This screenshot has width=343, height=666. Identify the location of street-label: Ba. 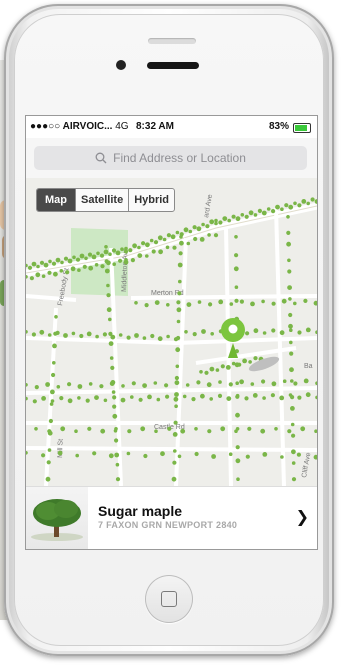
(308, 366).